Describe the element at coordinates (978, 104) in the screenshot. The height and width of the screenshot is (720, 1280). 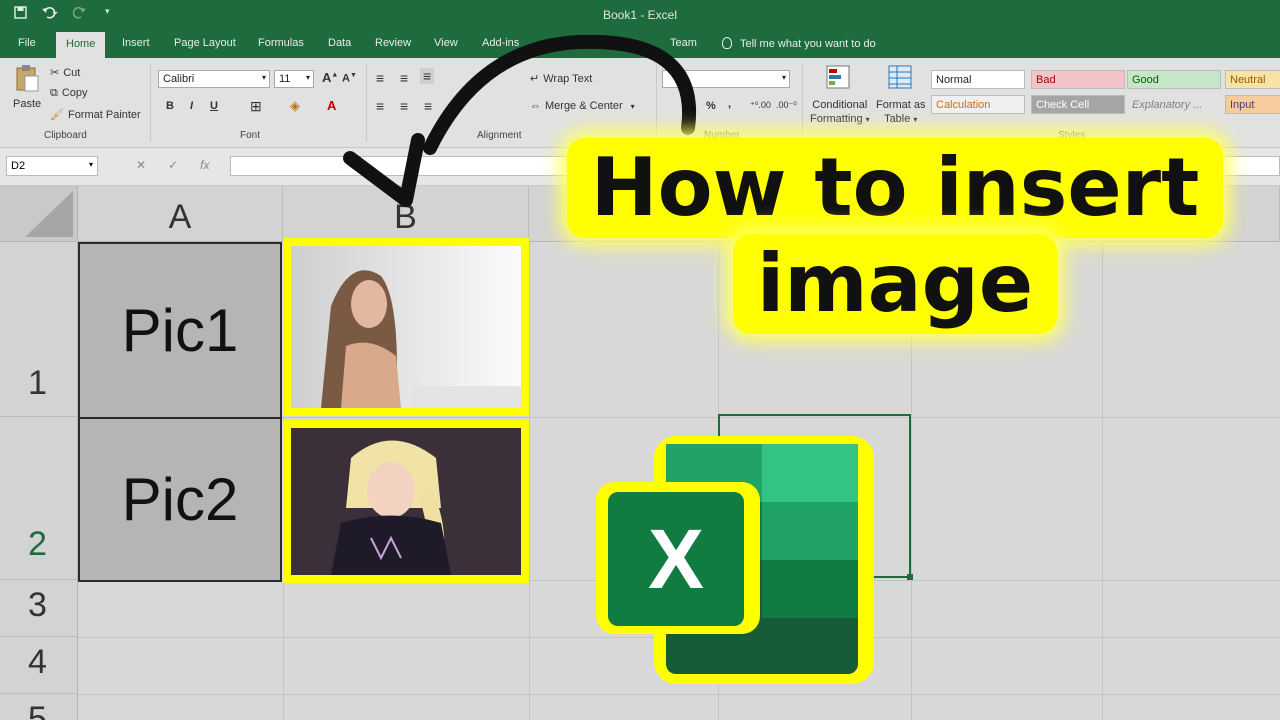
I see `style-calculation: Calculation` at that location.